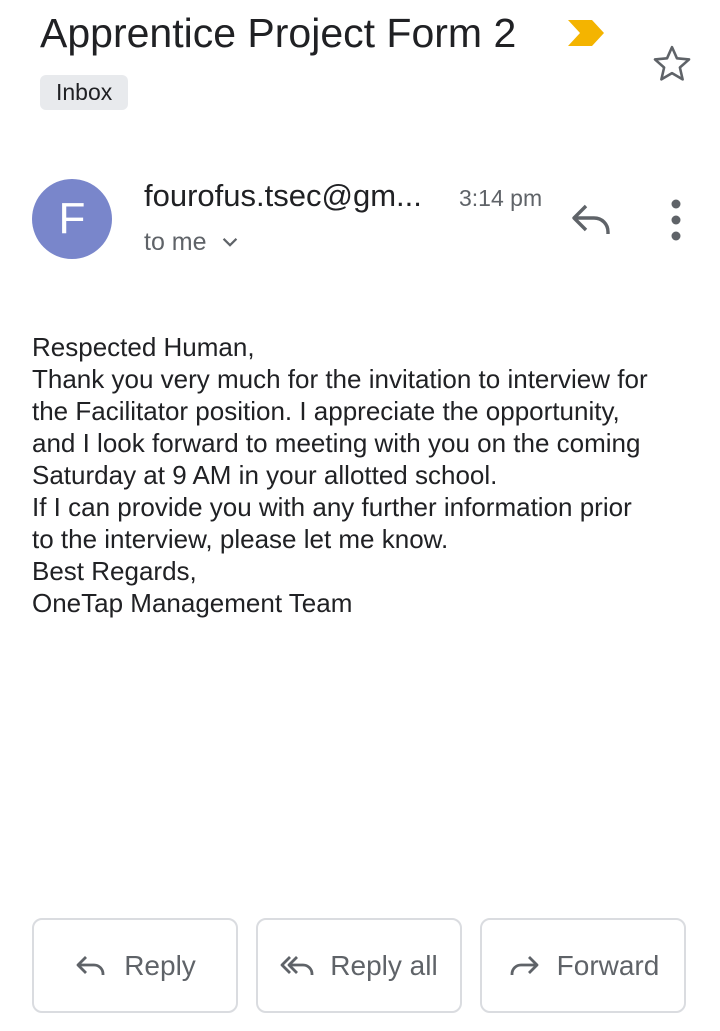 This screenshot has height=1031, width=720. I want to click on reply-button: Reply, so click(135, 965).